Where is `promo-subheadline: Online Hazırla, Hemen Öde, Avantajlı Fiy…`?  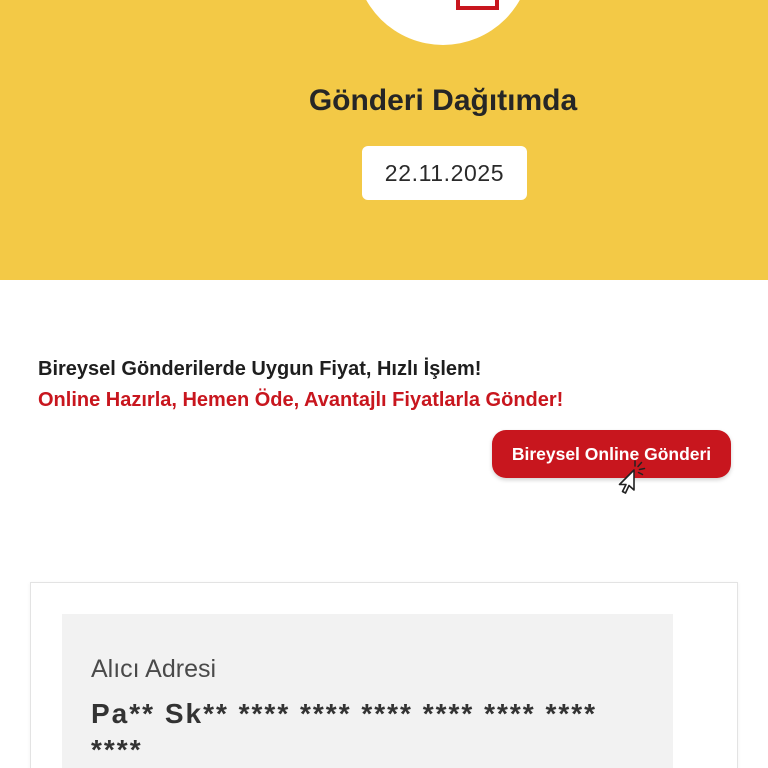
promo-subheadline: Online Hazırla, Hemen Öde, Avantajlı Fiy… is located at coordinates (301, 400).